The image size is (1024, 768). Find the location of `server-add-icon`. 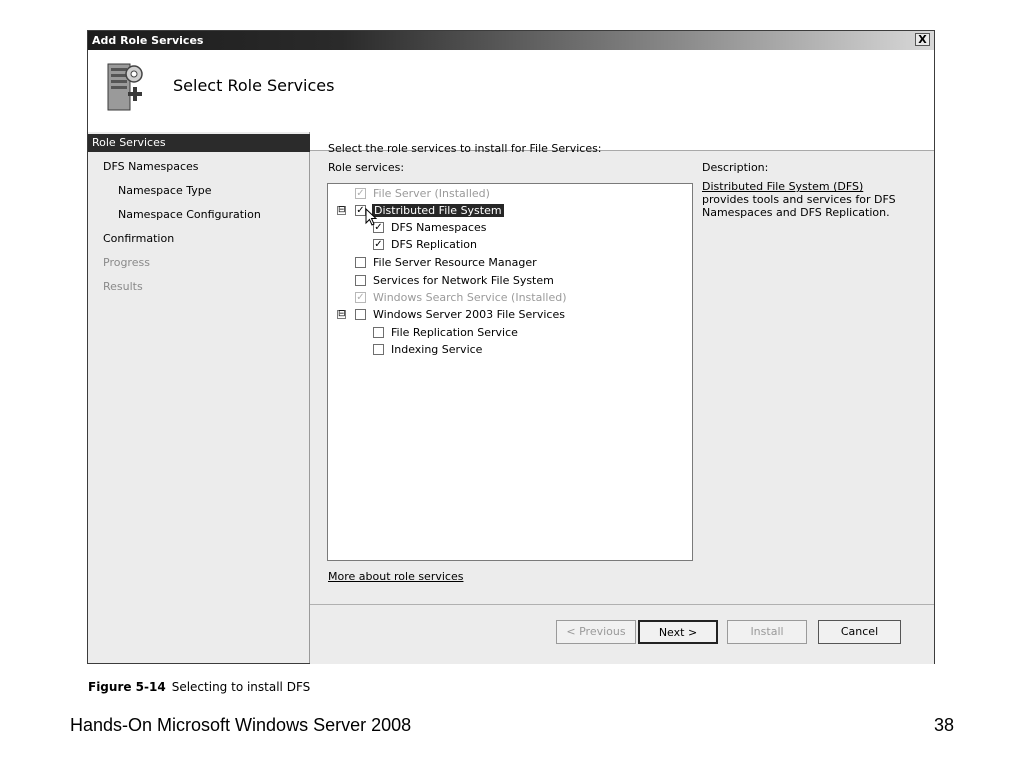

server-add-icon is located at coordinates (125, 87).